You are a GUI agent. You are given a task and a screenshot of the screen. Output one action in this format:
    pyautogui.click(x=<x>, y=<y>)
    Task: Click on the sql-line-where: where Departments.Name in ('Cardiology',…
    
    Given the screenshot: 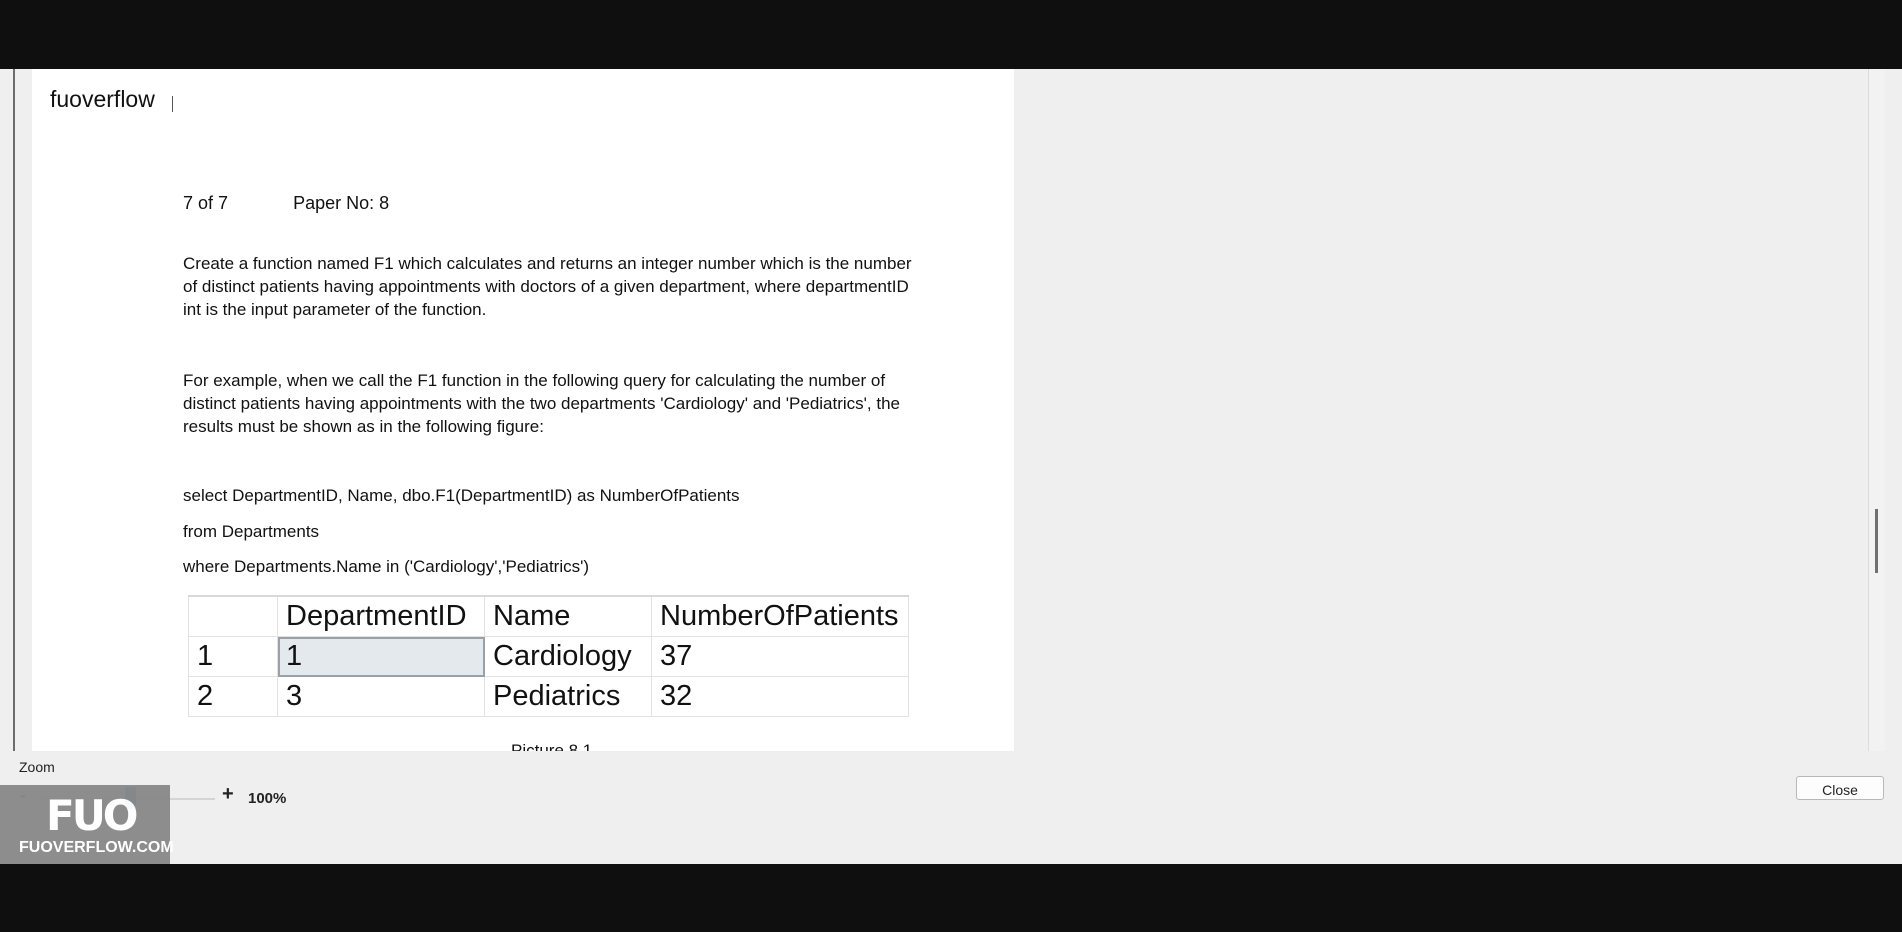 What is the action you would take?
    pyautogui.click(x=386, y=566)
    